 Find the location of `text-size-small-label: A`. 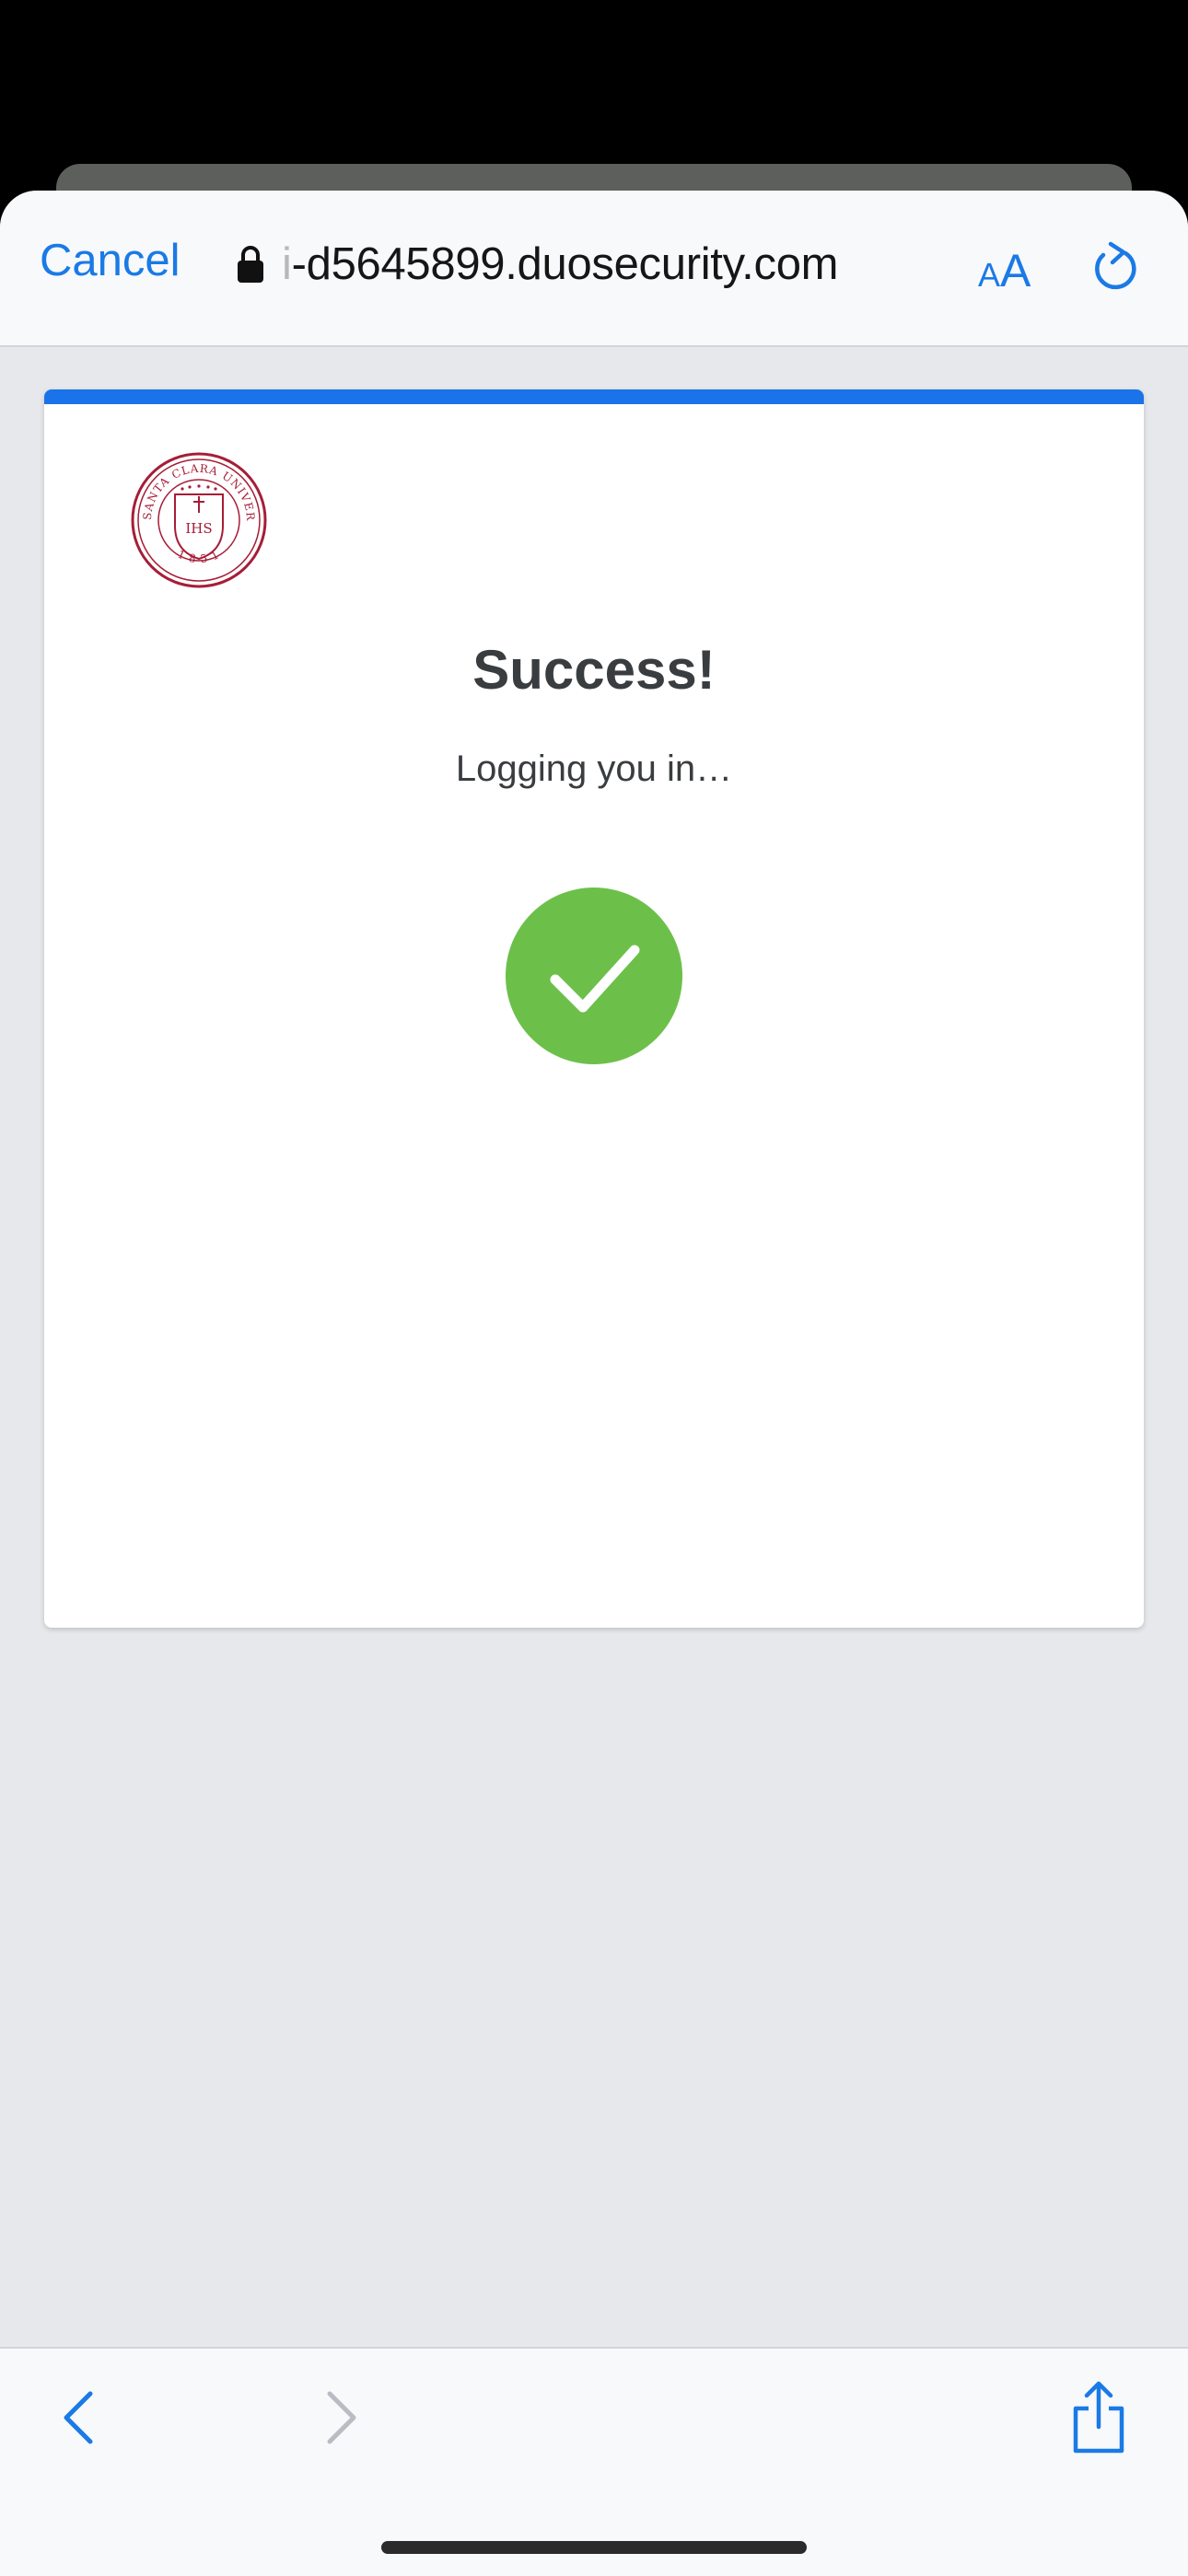

text-size-small-label: A is located at coordinates (989, 275).